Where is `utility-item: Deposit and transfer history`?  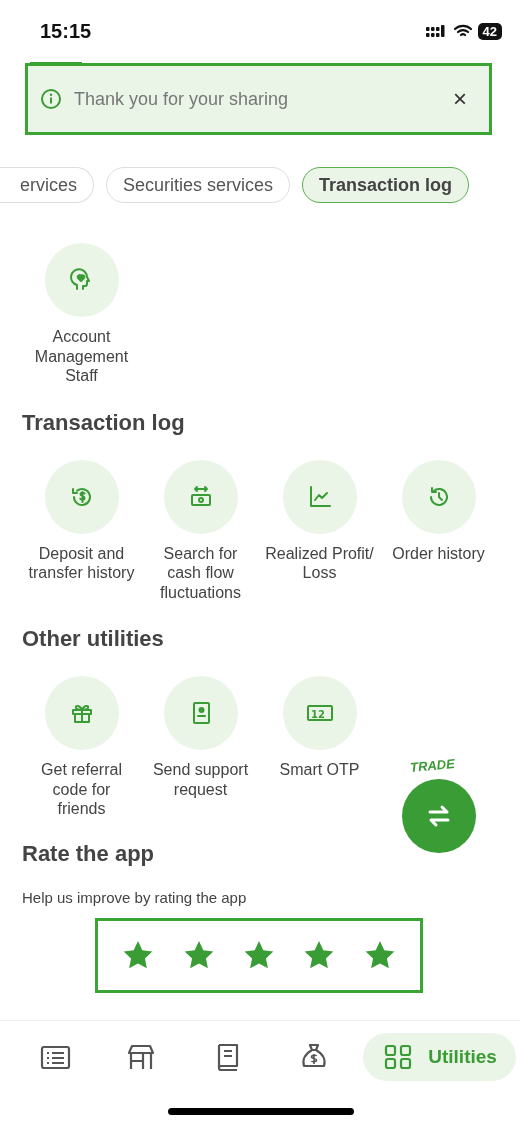
utility-item: Deposit and transfer history is located at coordinates (81, 530).